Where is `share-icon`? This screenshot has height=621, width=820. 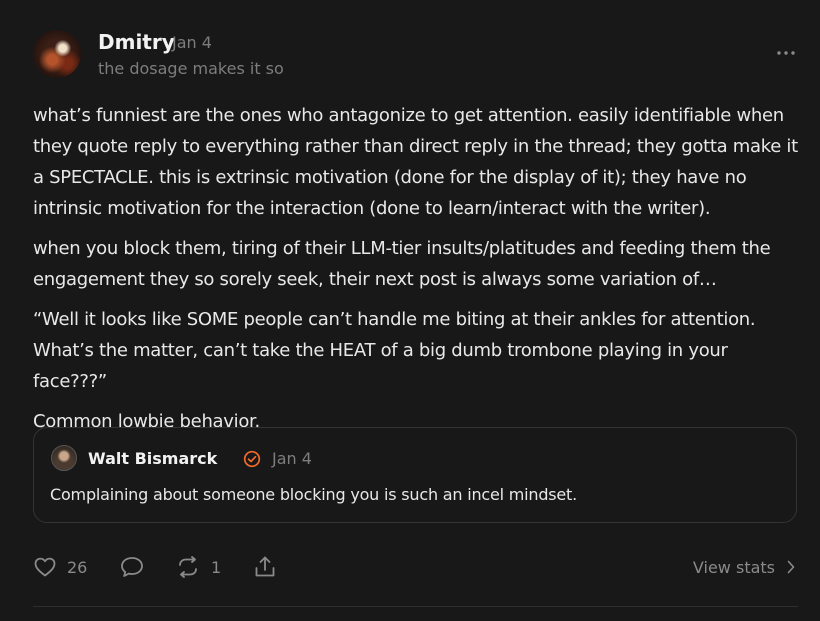
share-icon is located at coordinates (265, 566).